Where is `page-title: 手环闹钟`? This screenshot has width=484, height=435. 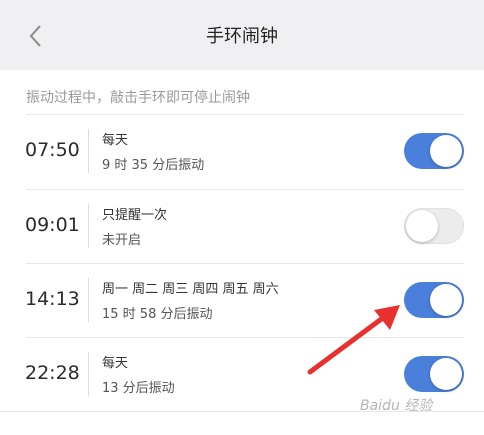 page-title: 手环闹钟 is located at coordinates (242, 36).